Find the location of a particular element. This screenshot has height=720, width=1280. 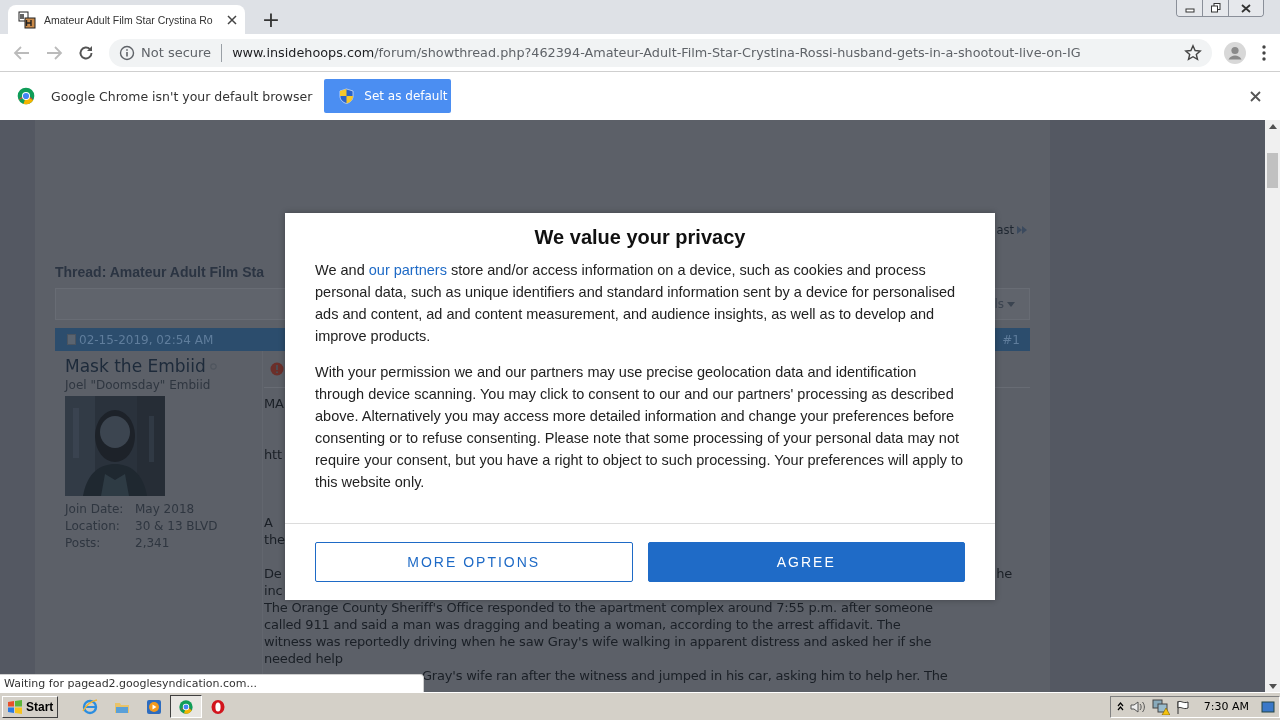

window-close-button is located at coordinates (1246, 8).